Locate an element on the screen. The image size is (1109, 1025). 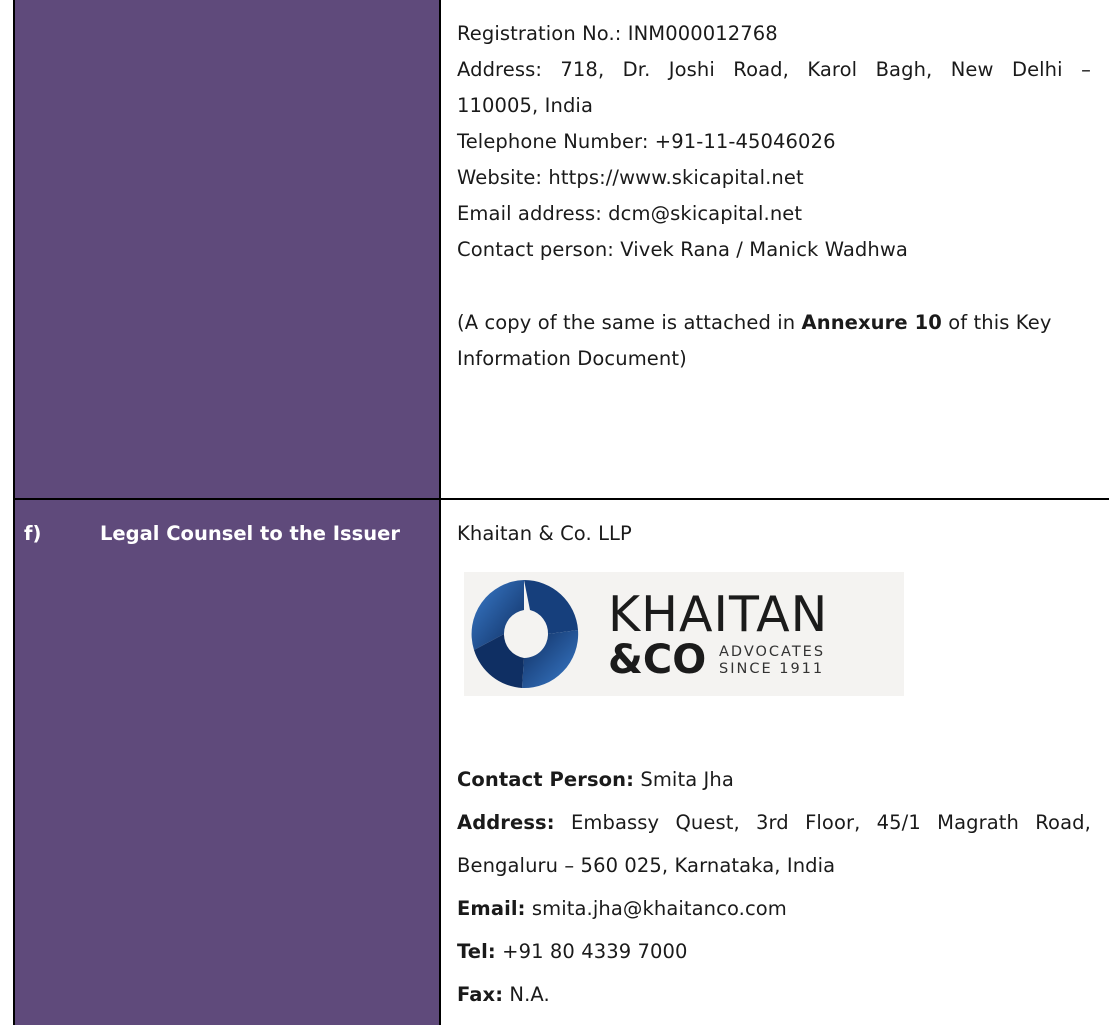
item-title: Legal Counsel to the Issuer is located at coordinates (250, 533).